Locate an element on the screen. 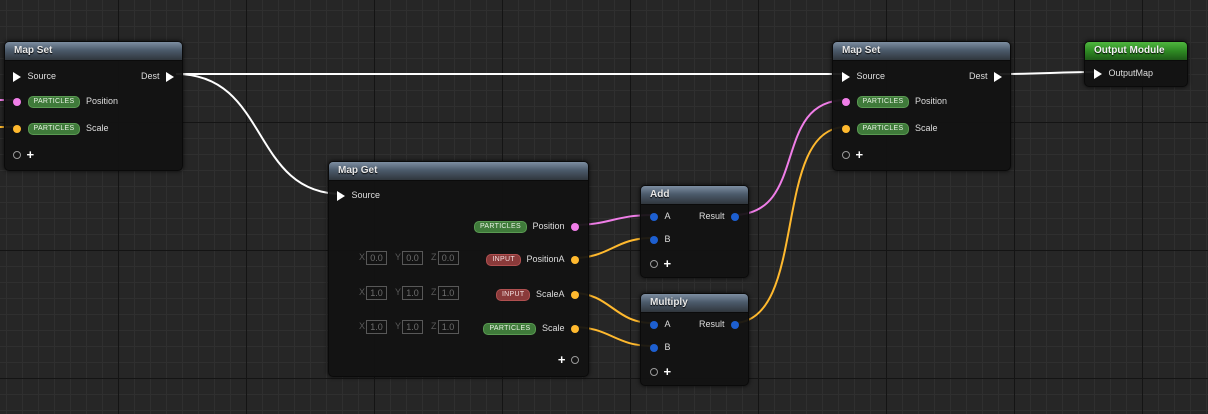 The width and height of the screenshot is (1208, 414). scalea-vector-fields: X 1.0 Y 1.0 Z 1.0 is located at coordinates (409, 293).